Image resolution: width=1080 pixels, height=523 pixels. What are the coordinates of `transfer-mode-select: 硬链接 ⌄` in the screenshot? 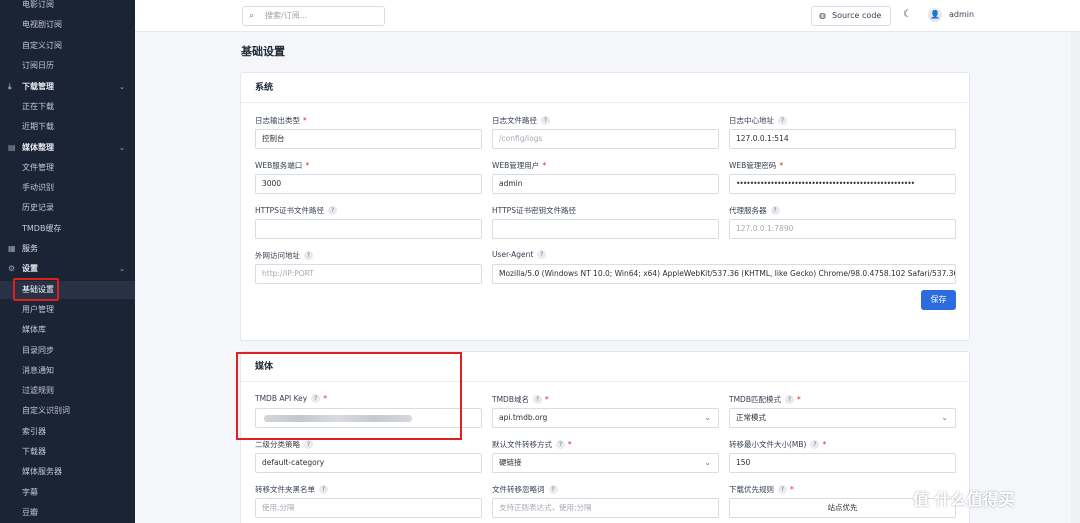 It's located at (605, 463).